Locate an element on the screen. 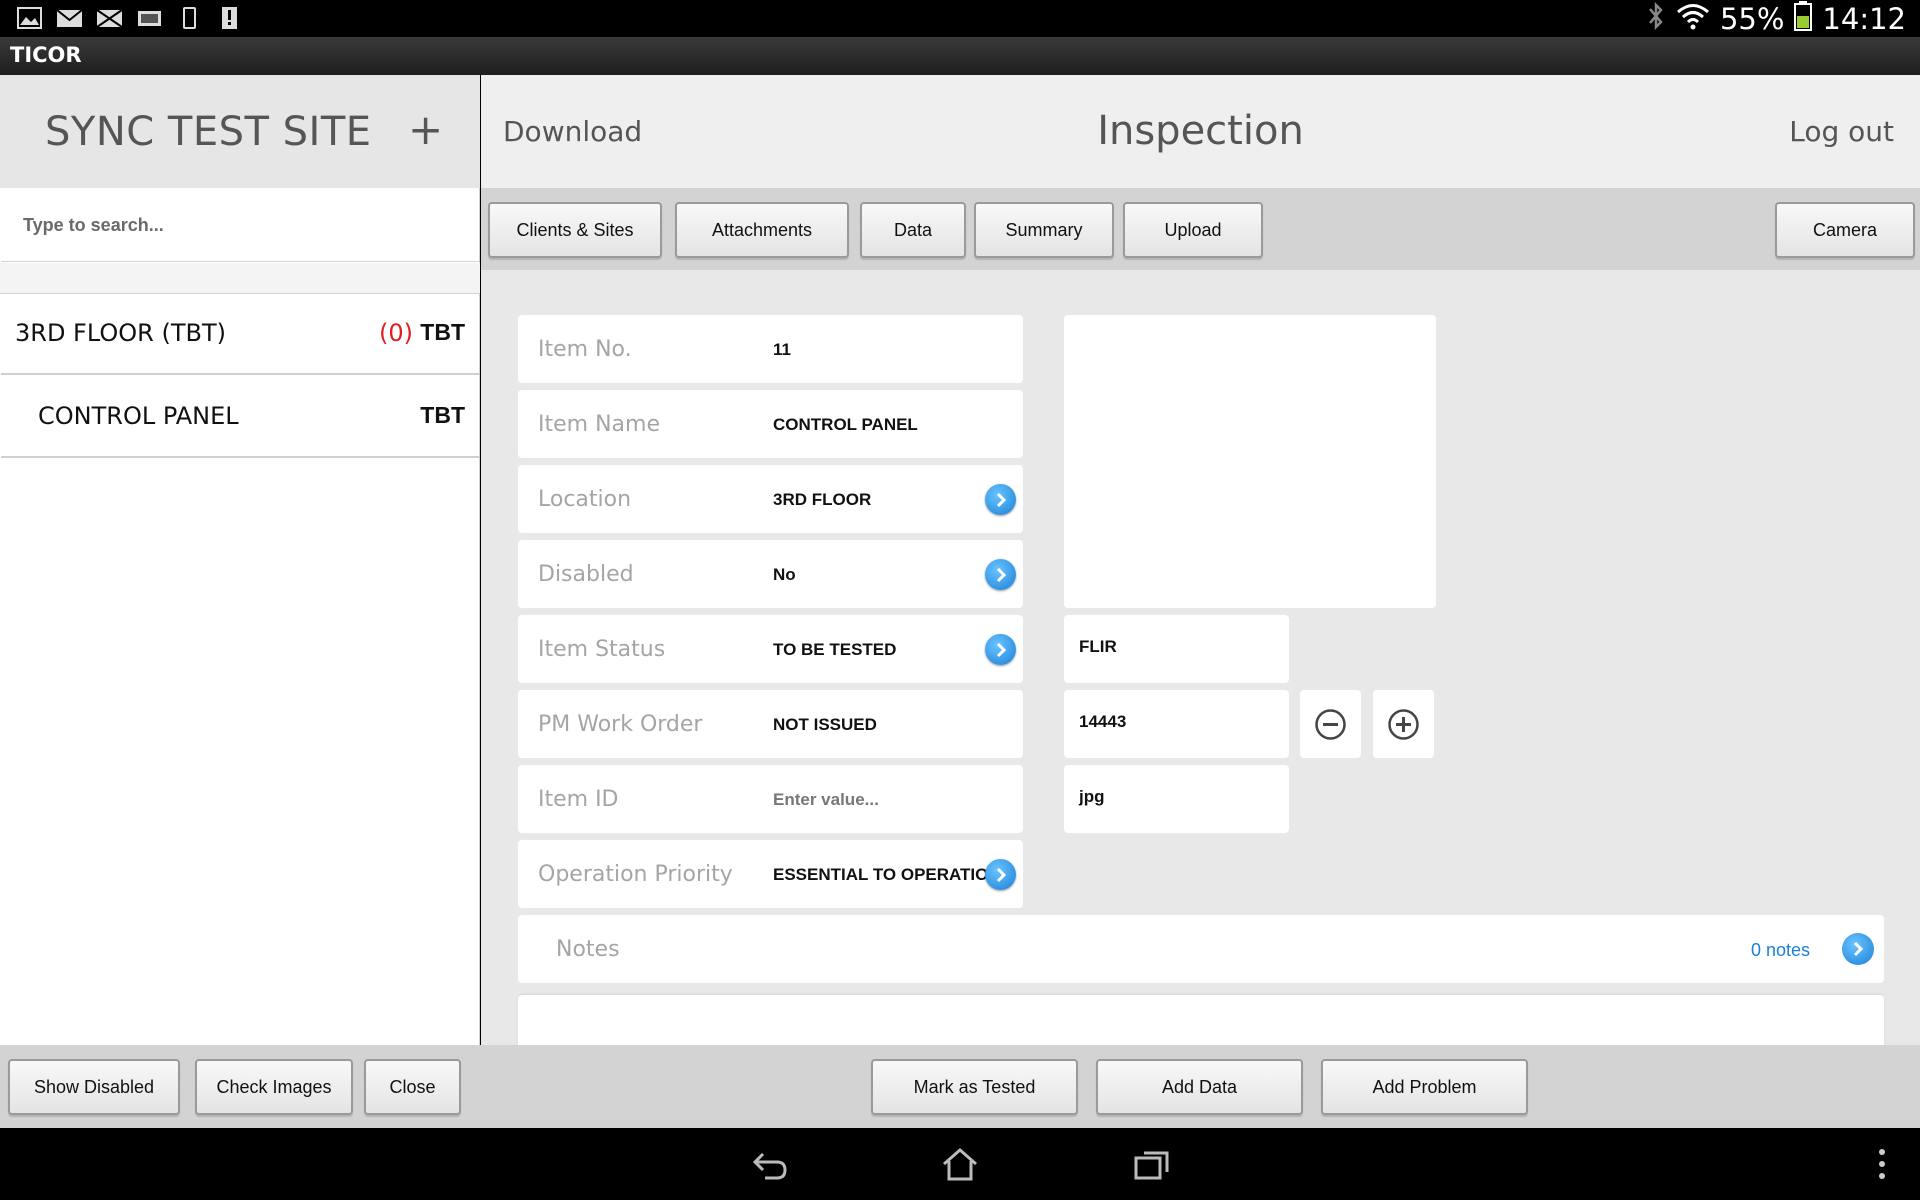 The image size is (1920, 1200). decrement-button is located at coordinates (1330, 724).